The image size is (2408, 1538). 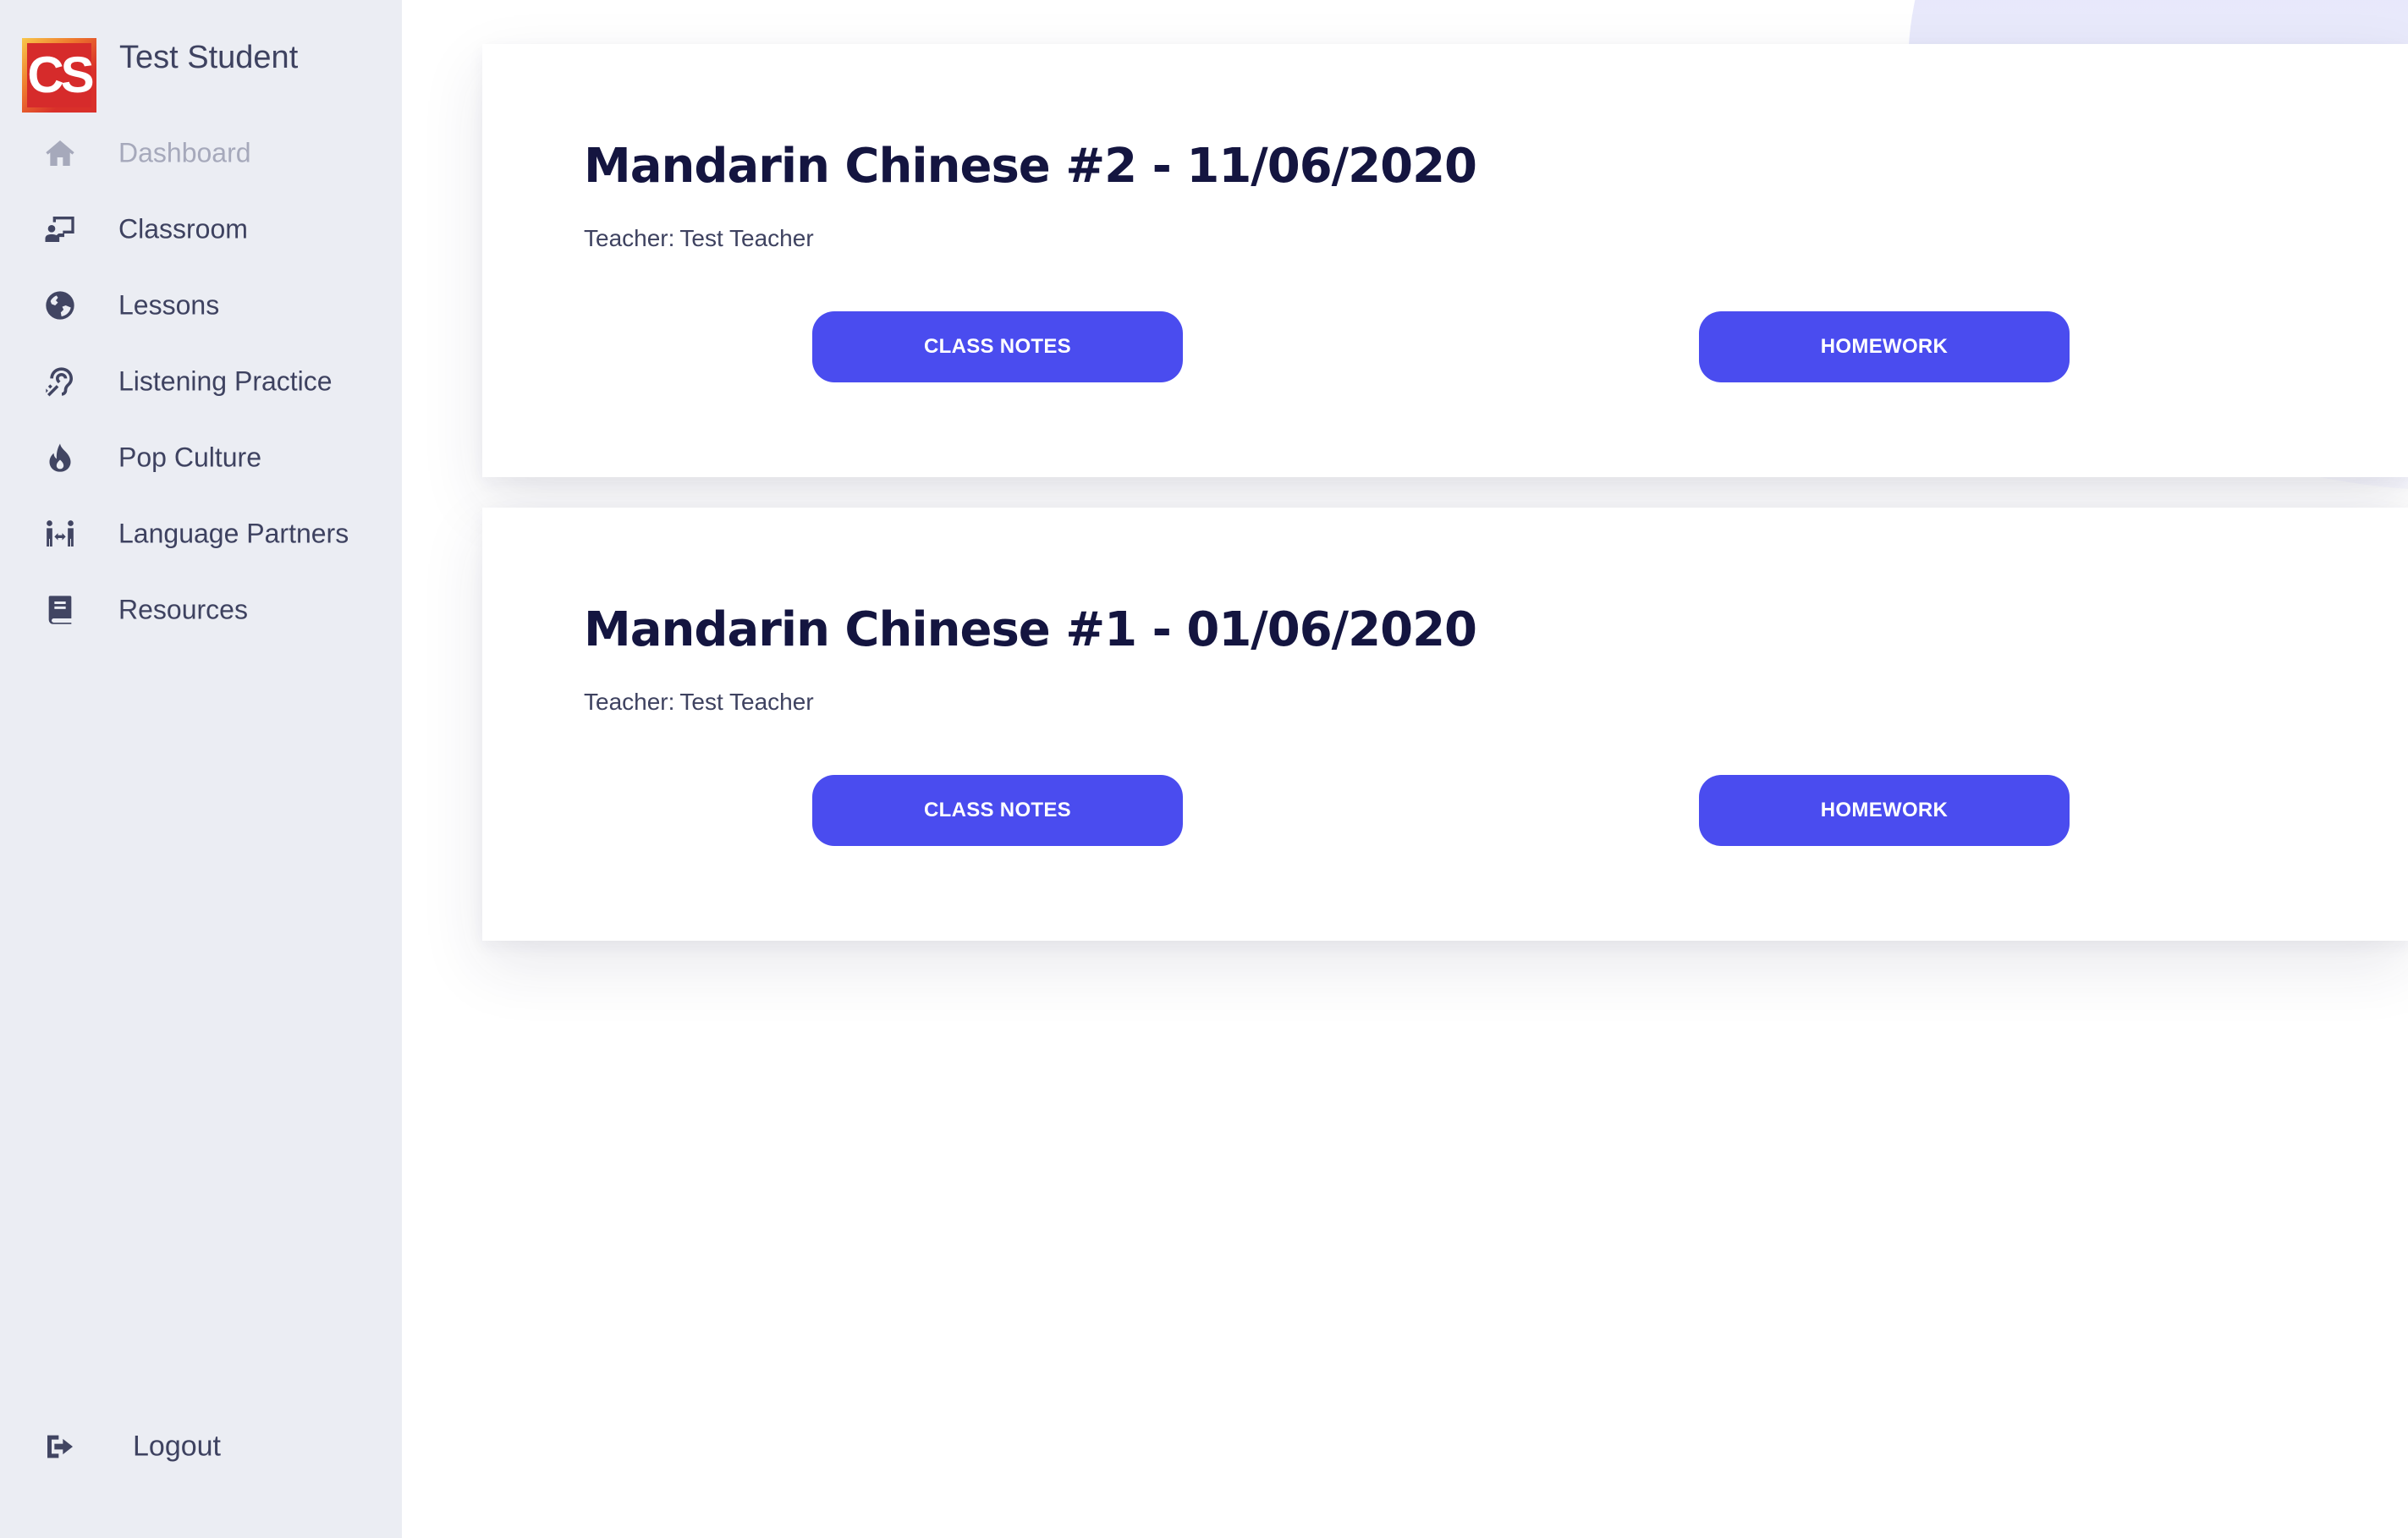 I want to click on user-name: Test Student, so click(x=209, y=57).